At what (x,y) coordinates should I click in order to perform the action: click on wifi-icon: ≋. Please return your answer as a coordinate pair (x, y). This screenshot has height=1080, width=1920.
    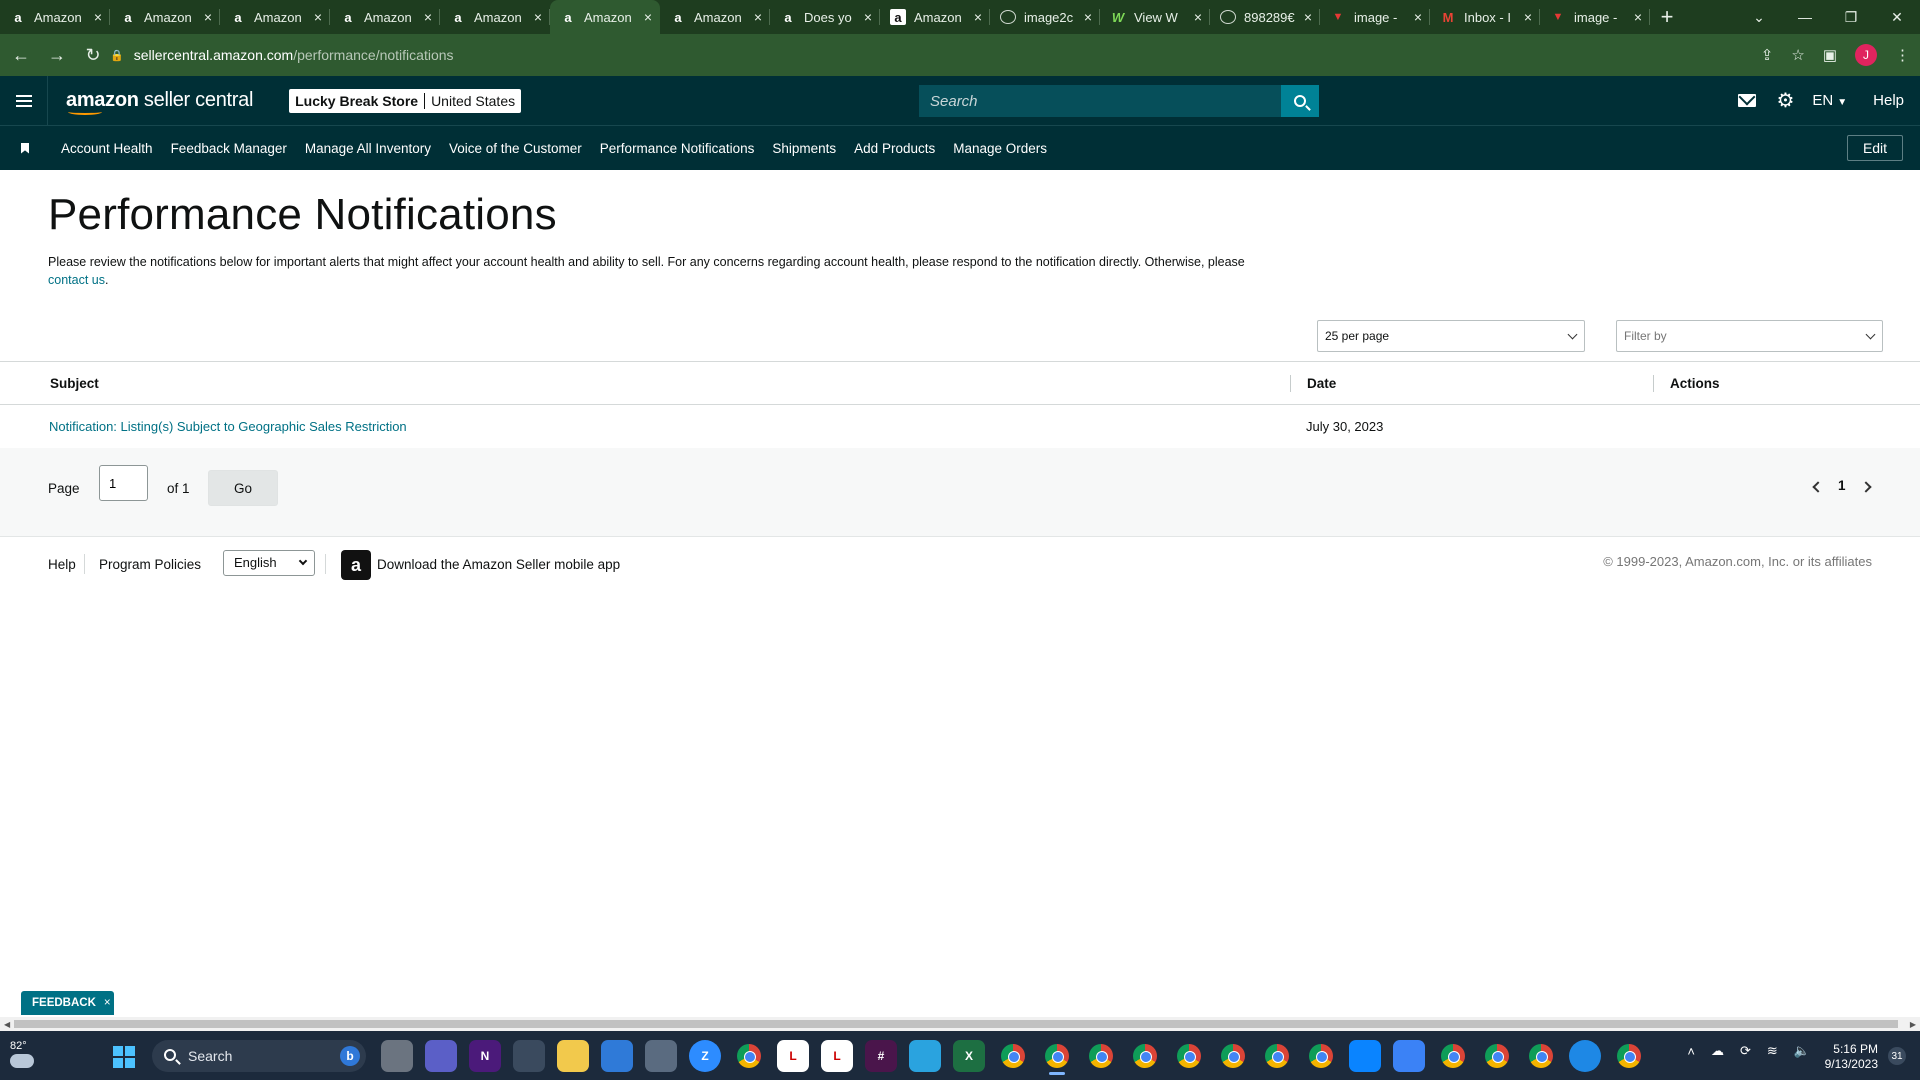
    Looking at the image, I should click on (1772, 1051).